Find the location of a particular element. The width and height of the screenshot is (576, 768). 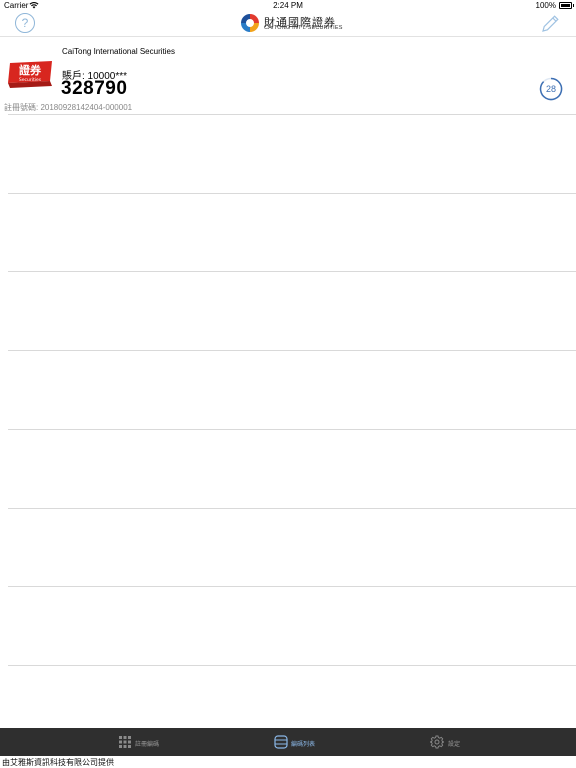

tab-code-list: 編碼列表 is located at coordinates (301, 742).